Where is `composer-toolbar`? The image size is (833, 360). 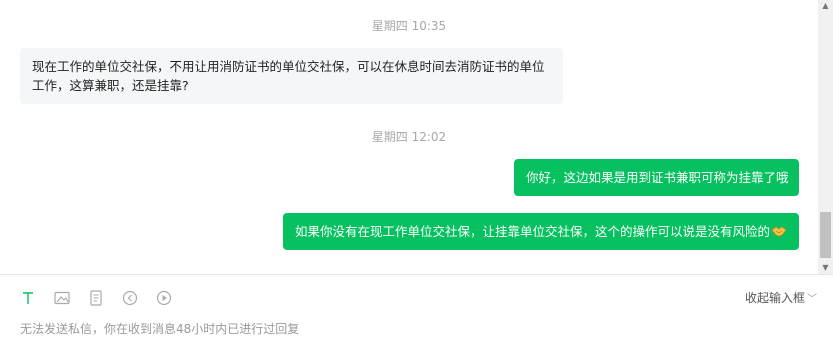
composer-toolbar is located at coordinates (96, 298).